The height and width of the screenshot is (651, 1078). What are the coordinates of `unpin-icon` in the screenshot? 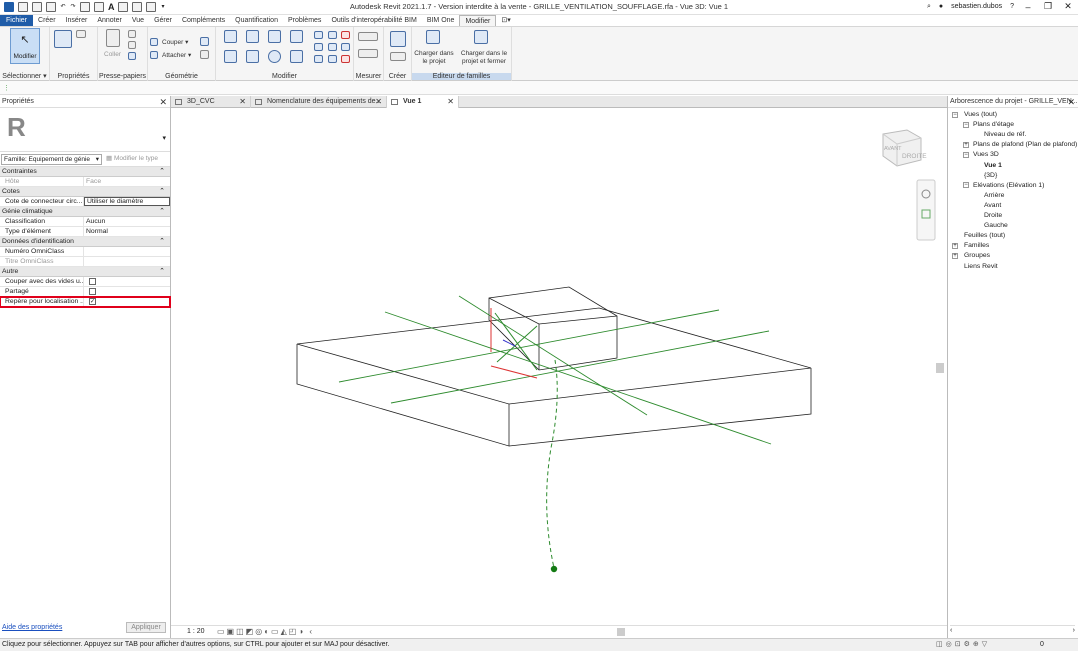 It's located at (345, 35).